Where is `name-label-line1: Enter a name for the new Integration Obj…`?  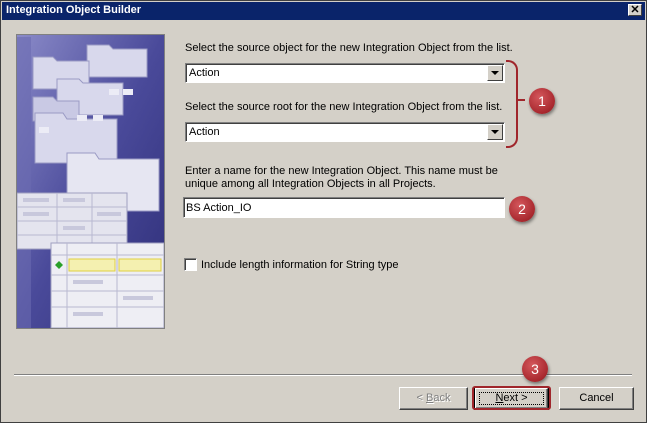
name-label-line1: Enter a name for the new Integration Obj… is located at coordinates (341, 171).